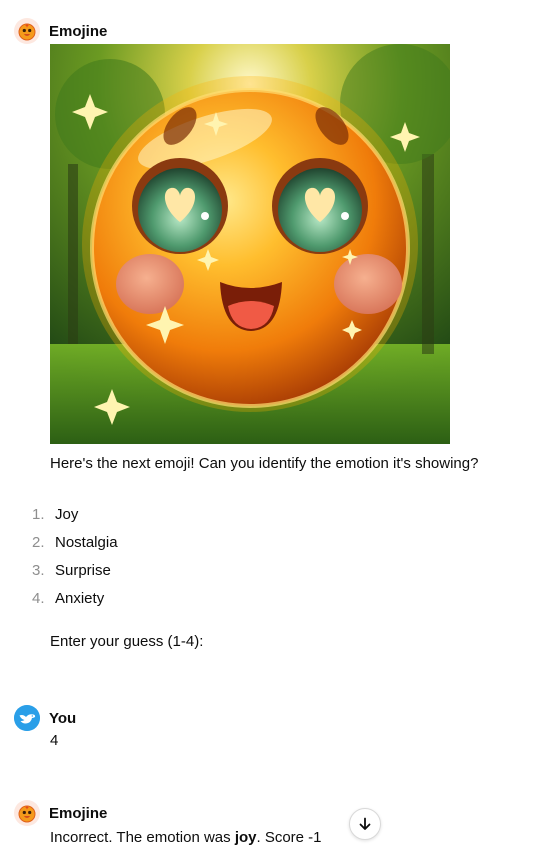 The height and width of the screenshot is (858, 540). I want to click on option-number: 1., so click(38, 514).